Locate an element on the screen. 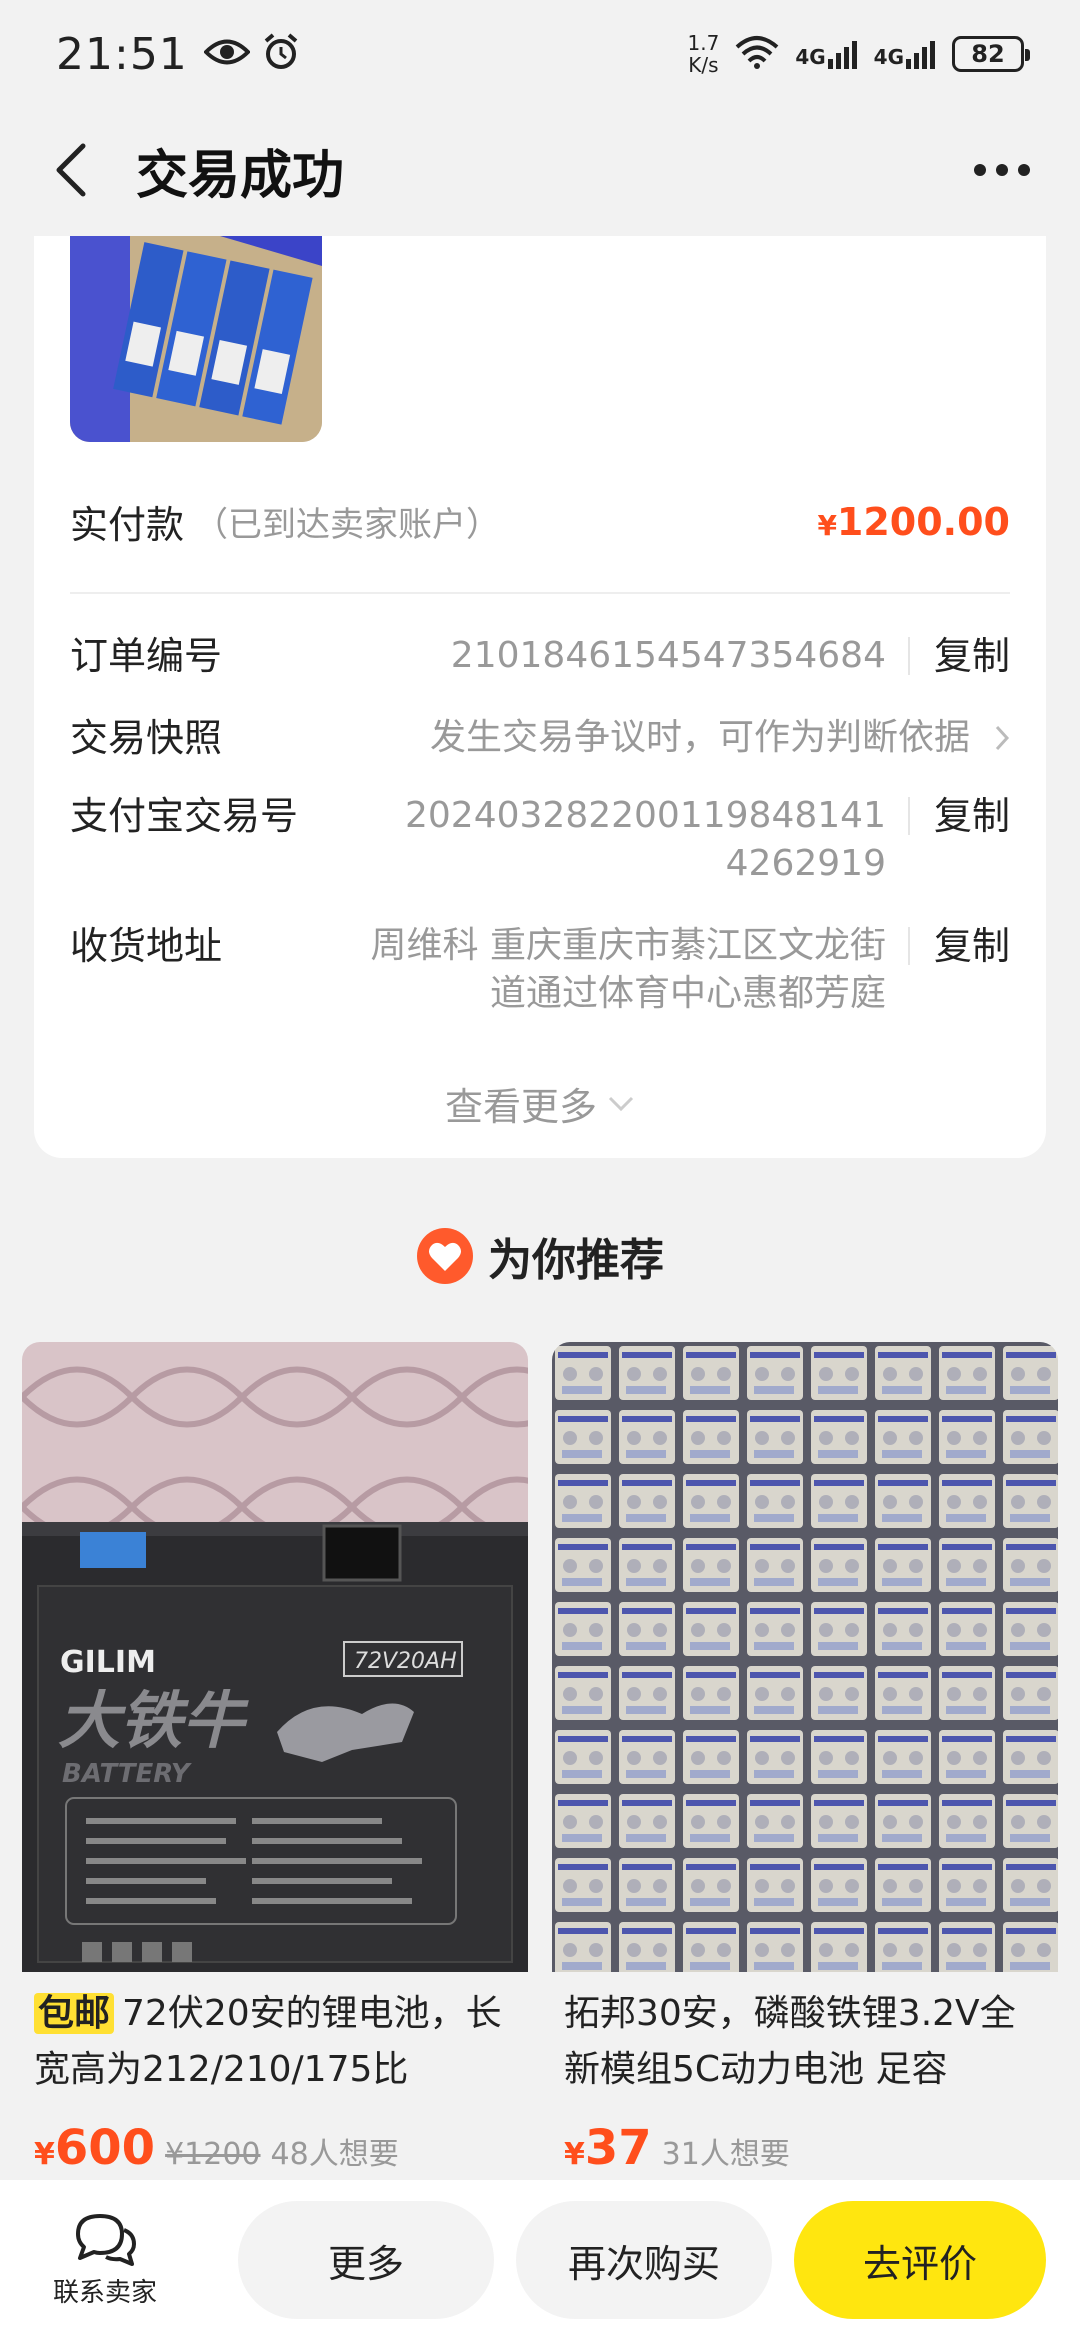 Image resolution: width=1080 pixels, height=2340 pixels. goods-image: GILIM 72V20AH 大铁牛 BATTERY is located at coordinates (275, 1657).